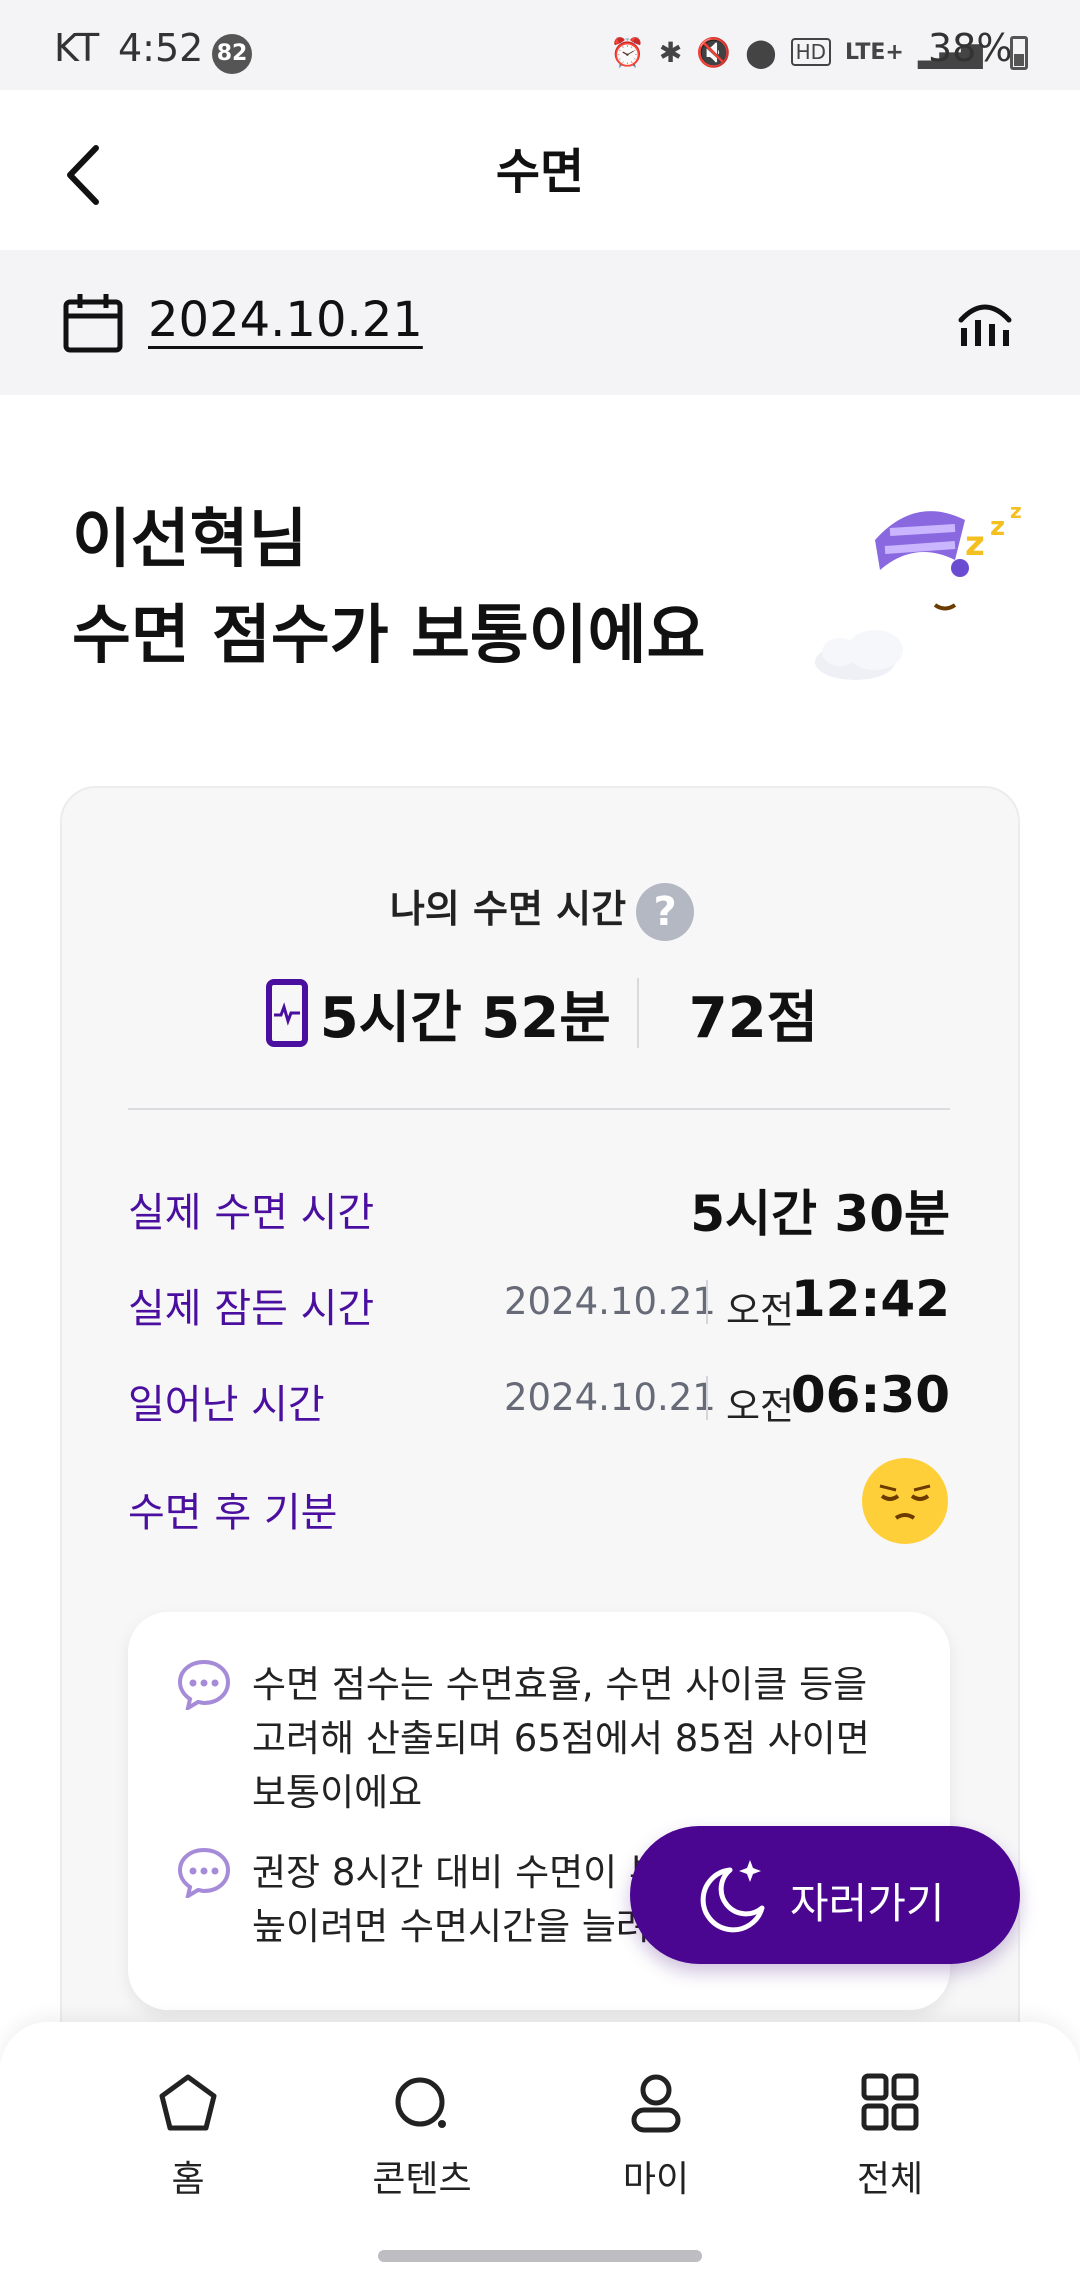 This screenshot has width=1080, height=2280. I want to click on notification-badge: 82, so click(232, 54).